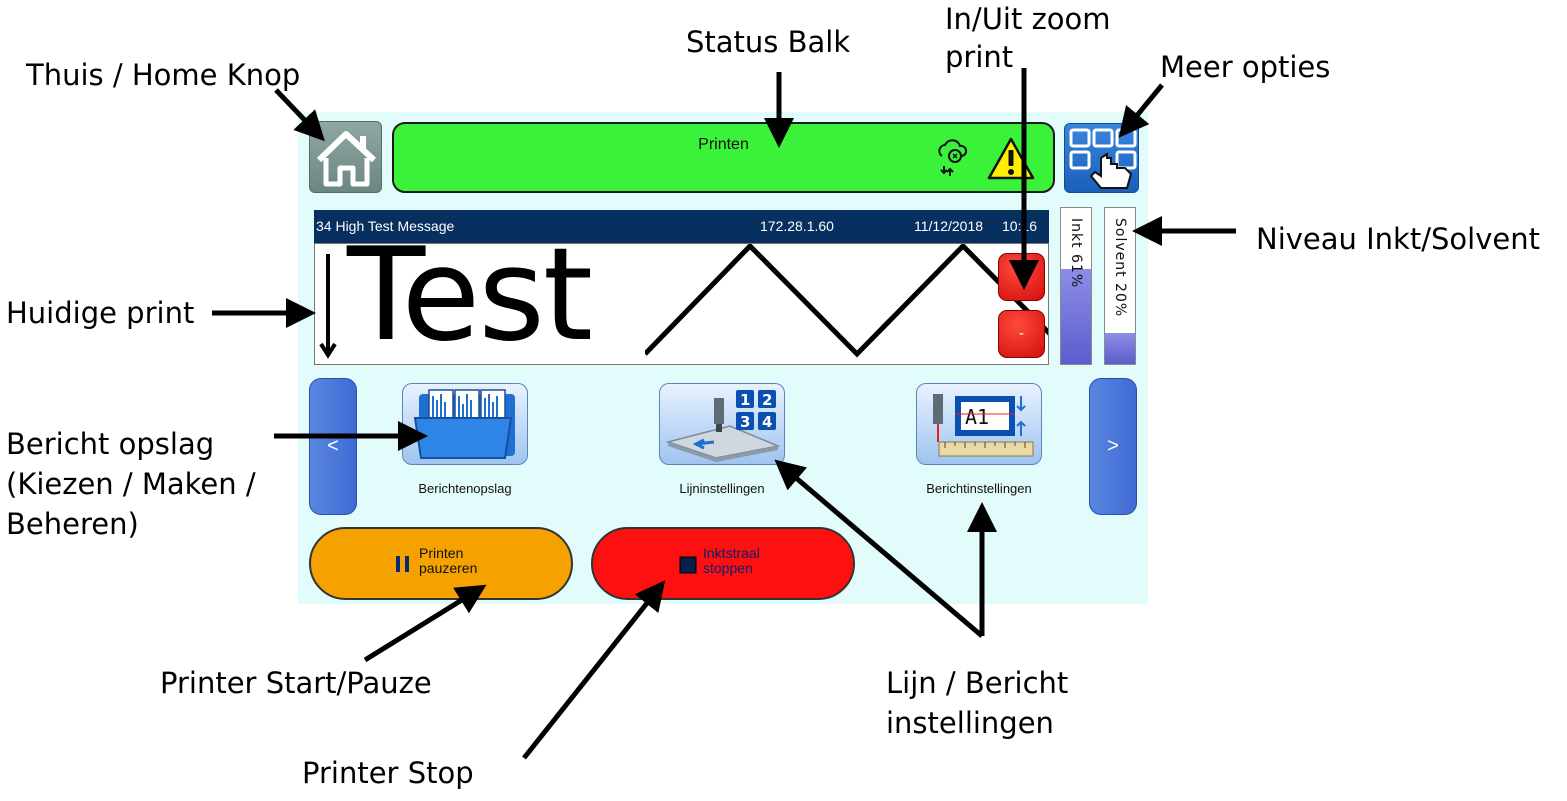  What do you see at coordinates (299, 115) in the screenshot?
I see `arrow-home` at bounding box center [299, 115].